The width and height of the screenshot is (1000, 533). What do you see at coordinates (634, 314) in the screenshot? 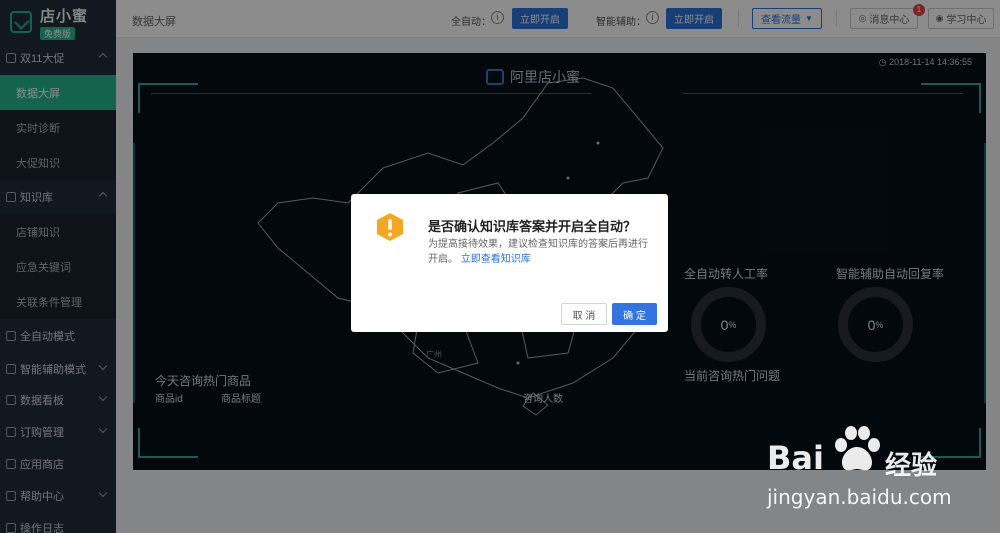
I see `confirm-button: 确 定` at bounding box center [634, 314].